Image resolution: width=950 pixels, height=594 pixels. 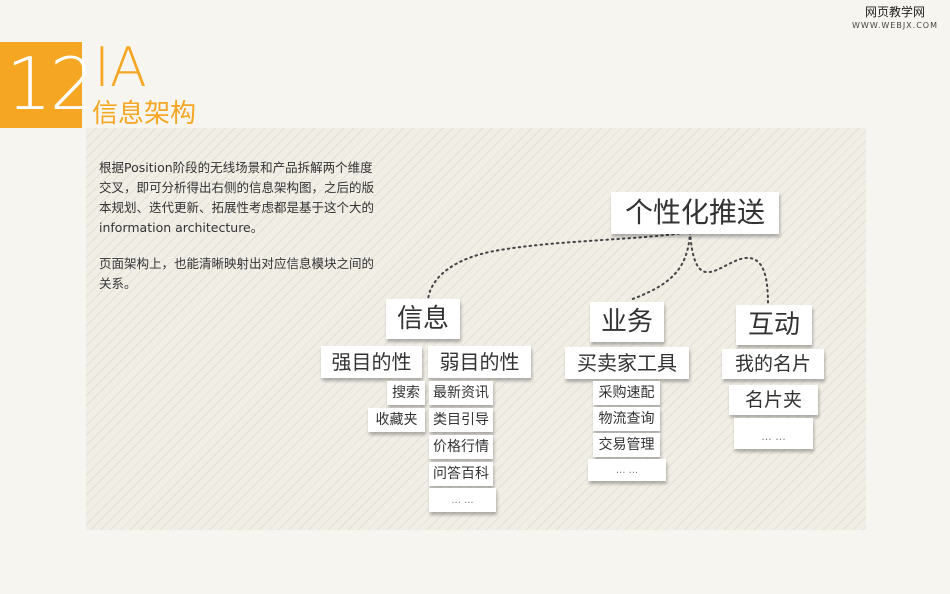 I want to click on node-business: 业务, so click(x=627, y=322).